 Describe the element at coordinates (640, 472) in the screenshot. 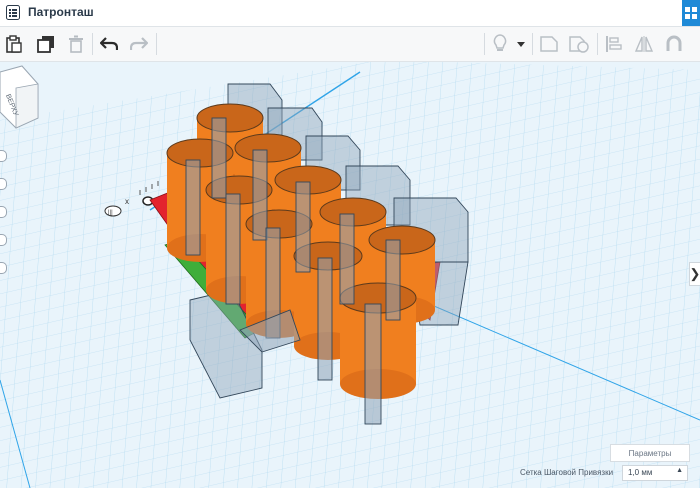

I see `snap-grid-value: 1,0 мм` at that location.